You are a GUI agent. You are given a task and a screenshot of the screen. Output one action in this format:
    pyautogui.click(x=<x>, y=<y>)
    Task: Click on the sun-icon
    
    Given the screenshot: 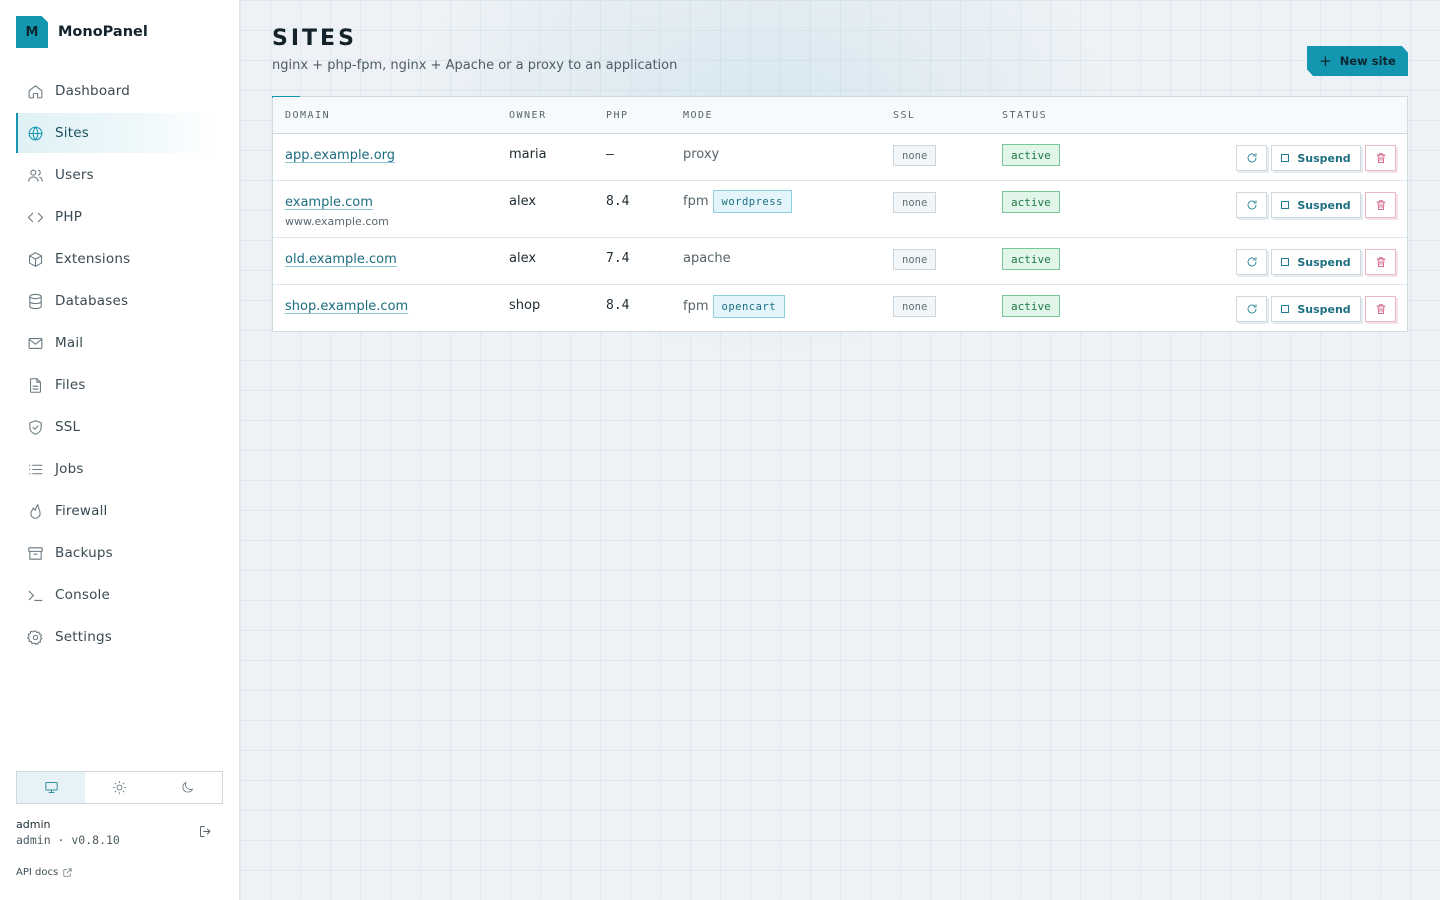 What is the action you would take?
    pyautogui.click(x=119, y=787)
    